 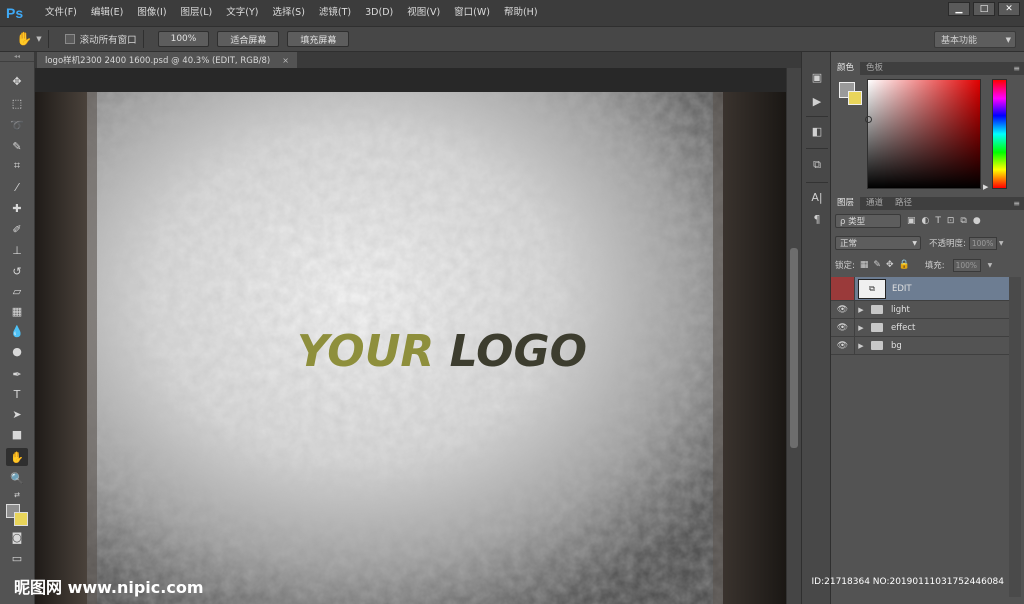 I want to click on minimize-button: ▁, so click(x=959, y=9).